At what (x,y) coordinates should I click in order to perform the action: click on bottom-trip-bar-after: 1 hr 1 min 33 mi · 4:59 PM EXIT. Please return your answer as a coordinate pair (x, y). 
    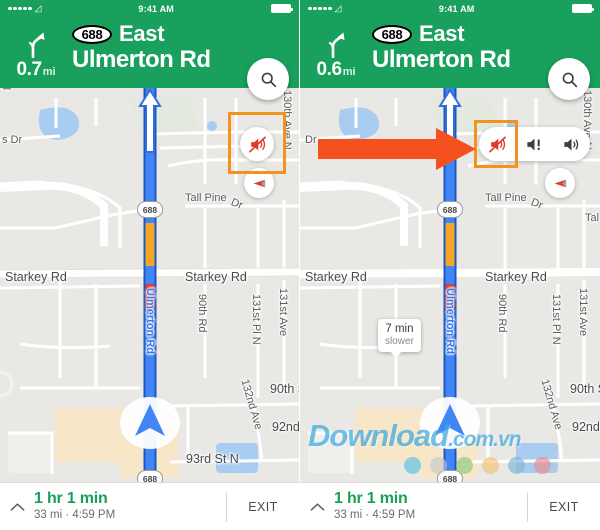
    Looking at the image, I should click on (450, 506).